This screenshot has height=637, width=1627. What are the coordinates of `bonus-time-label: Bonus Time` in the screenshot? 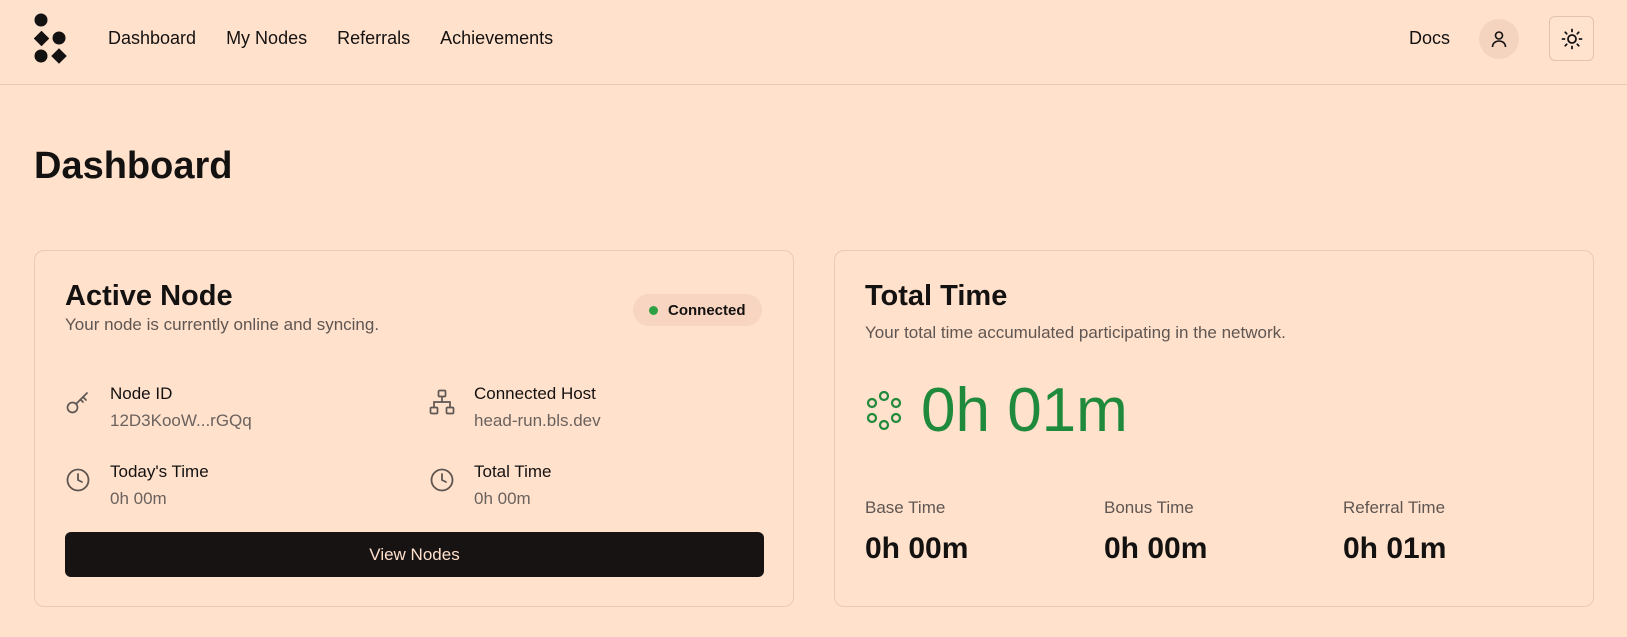 It's located at (1149, 507).